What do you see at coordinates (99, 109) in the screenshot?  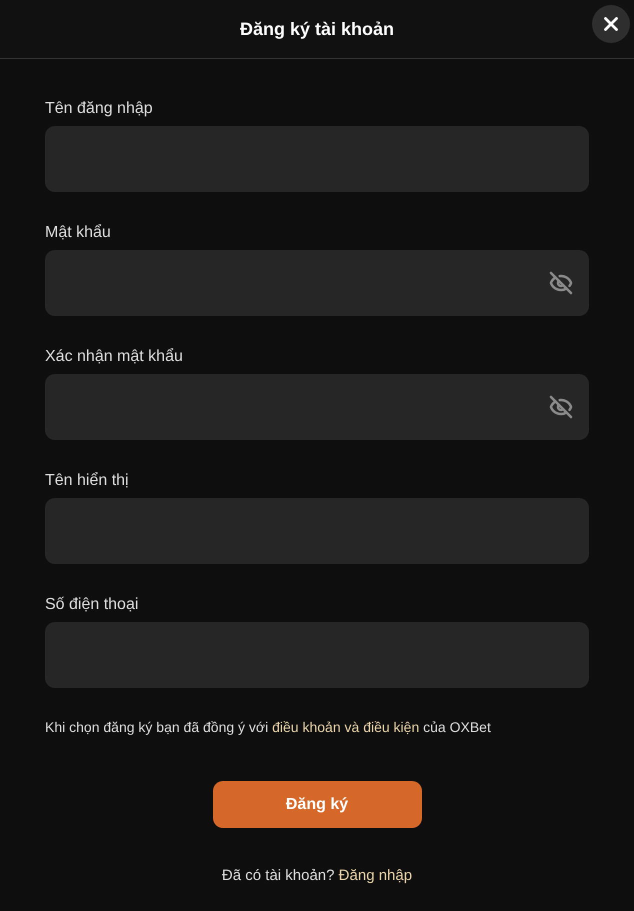 I see `field-label: Tên đăng nhập` at bounding box center [99, 109].